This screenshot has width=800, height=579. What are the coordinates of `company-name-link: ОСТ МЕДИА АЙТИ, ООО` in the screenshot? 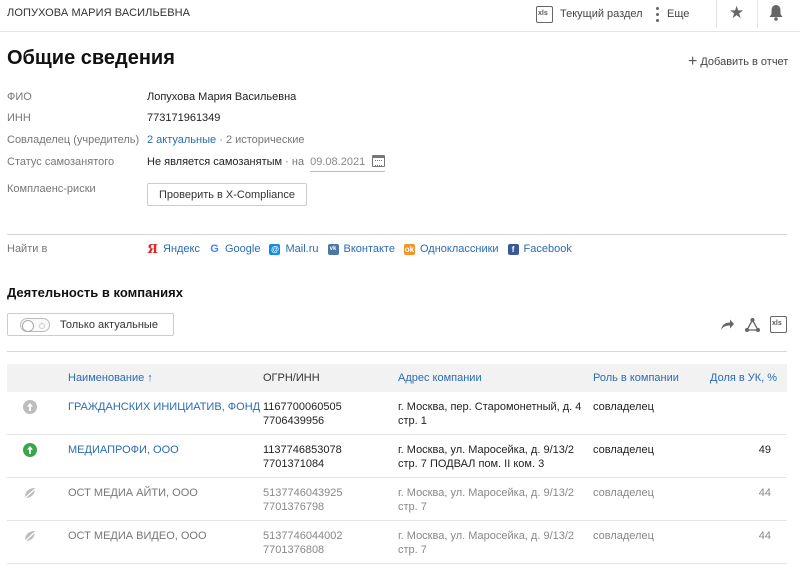 It's located at (133, 493).